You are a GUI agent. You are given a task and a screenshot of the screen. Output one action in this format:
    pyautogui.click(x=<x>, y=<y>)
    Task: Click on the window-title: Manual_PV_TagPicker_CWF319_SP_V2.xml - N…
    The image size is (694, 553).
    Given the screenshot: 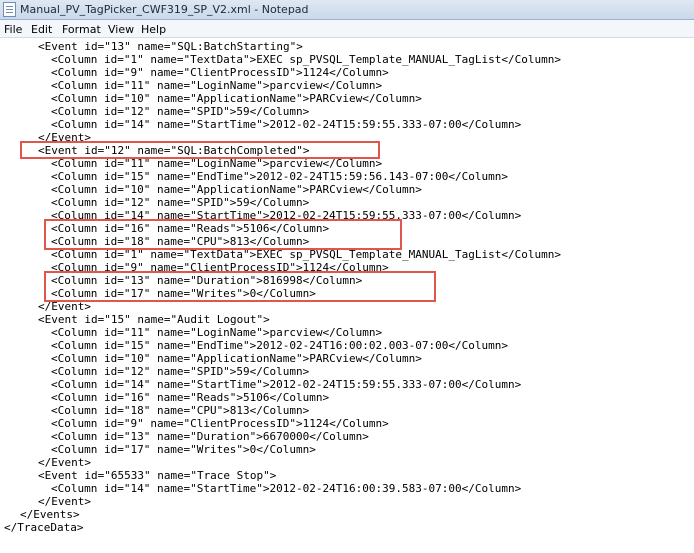 What is the action you would take?
    pyautogui.click(x=164, y=9)
    